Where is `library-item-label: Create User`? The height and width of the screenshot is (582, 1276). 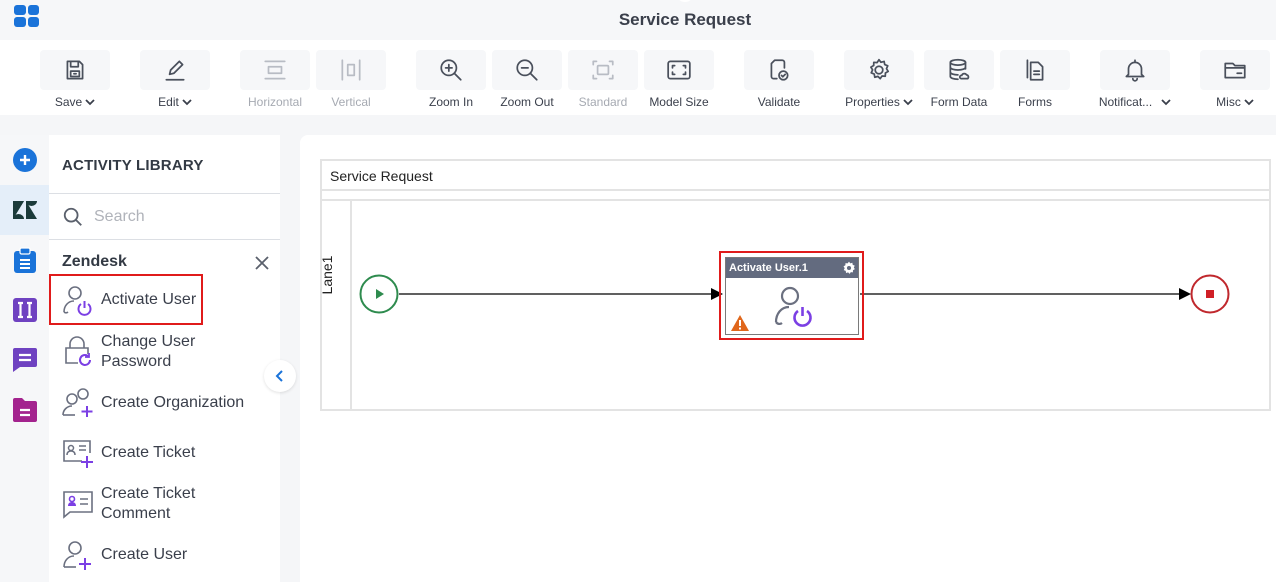
library-item-label: Create User is located at coordinates (144, 554).